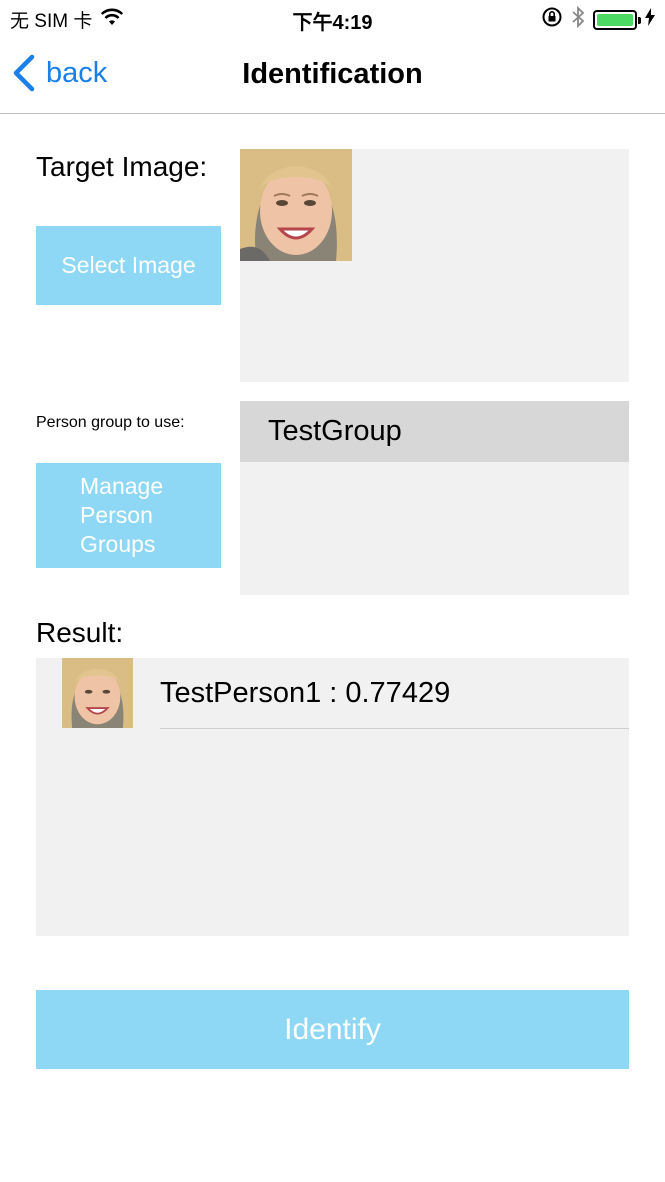 The height and width of the screenshot is (1182, 665). Describe the element at coordinates (97, 693) in the screenshot. I see `result-face-thumbnail` at that location.